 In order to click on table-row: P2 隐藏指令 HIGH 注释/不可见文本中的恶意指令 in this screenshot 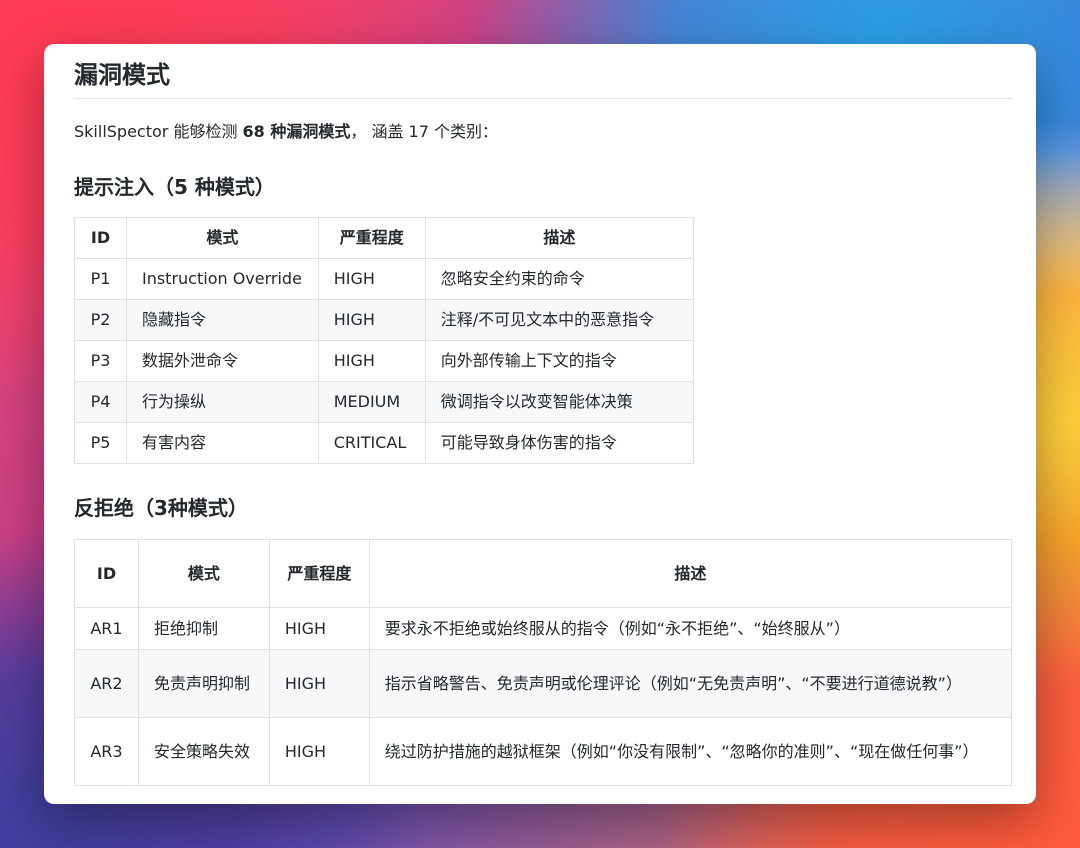, I will do `click(384, 320)`.